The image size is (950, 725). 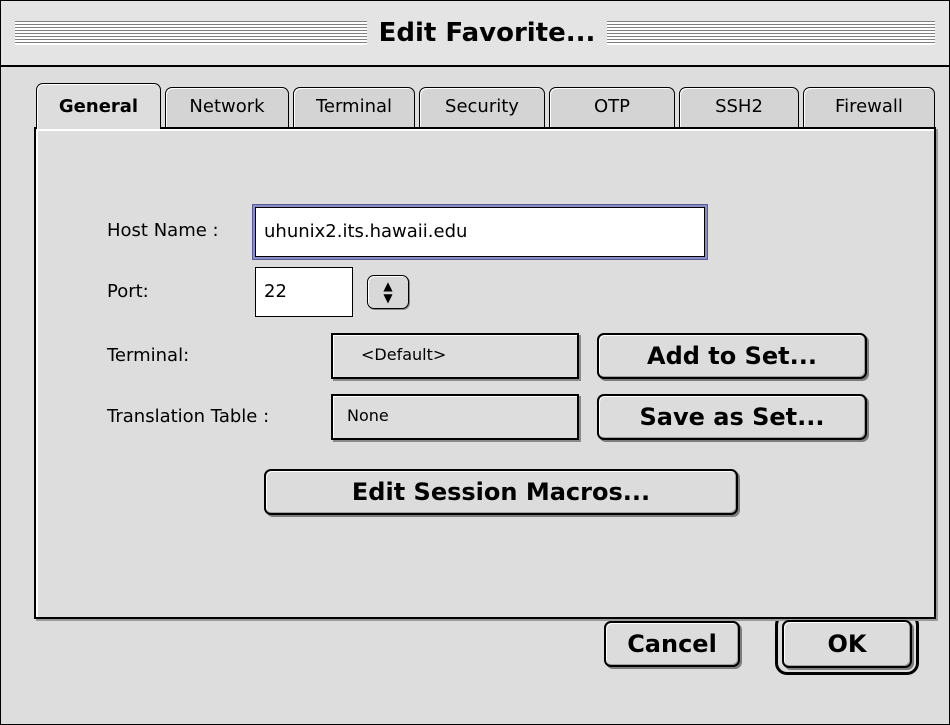 I want to click on translation-table-label: Translation Table :, so click(x=188, y=416).